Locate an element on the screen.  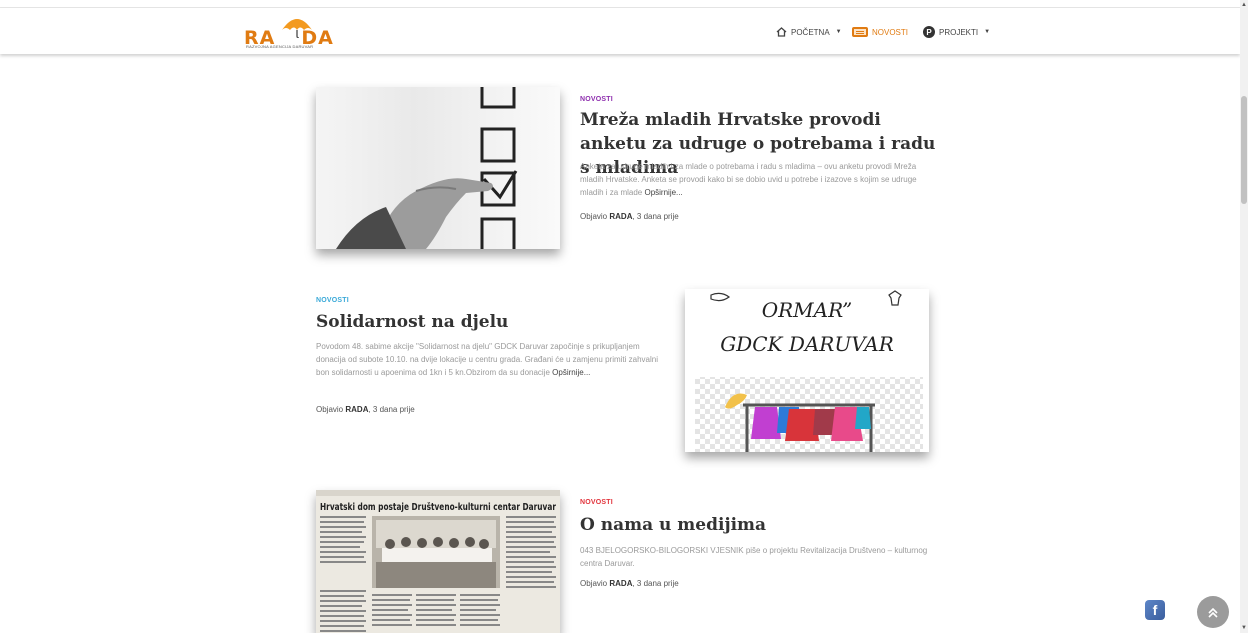
double-chevron-up-icon is located at coordinates (1213, 612).